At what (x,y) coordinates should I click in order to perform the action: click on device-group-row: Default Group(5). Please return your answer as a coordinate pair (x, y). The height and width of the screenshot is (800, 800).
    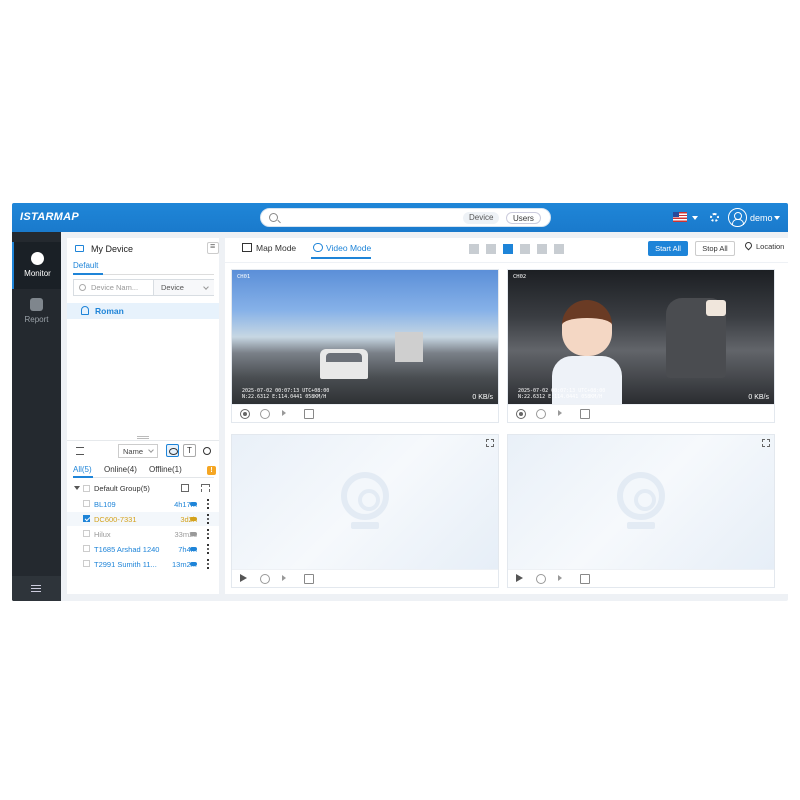
    Looking at the image, I should click on (143, 488).